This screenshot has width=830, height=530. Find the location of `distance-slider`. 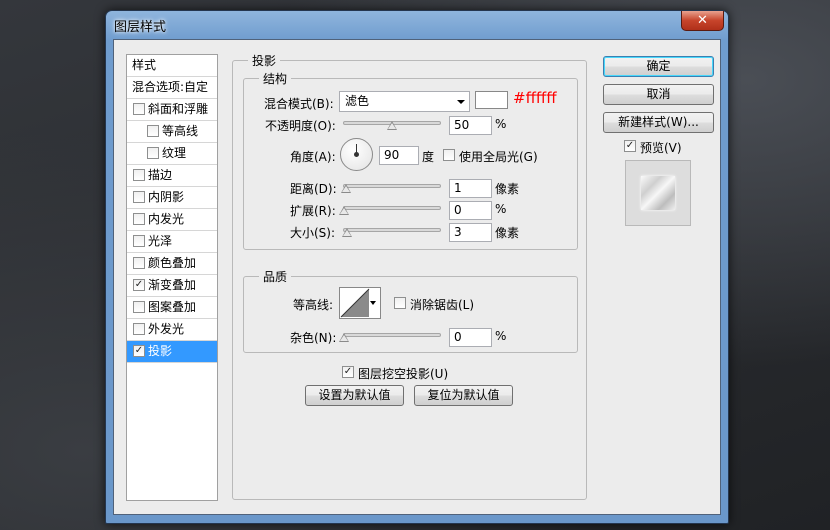

distance-slider is located at coordinates (392, 186).